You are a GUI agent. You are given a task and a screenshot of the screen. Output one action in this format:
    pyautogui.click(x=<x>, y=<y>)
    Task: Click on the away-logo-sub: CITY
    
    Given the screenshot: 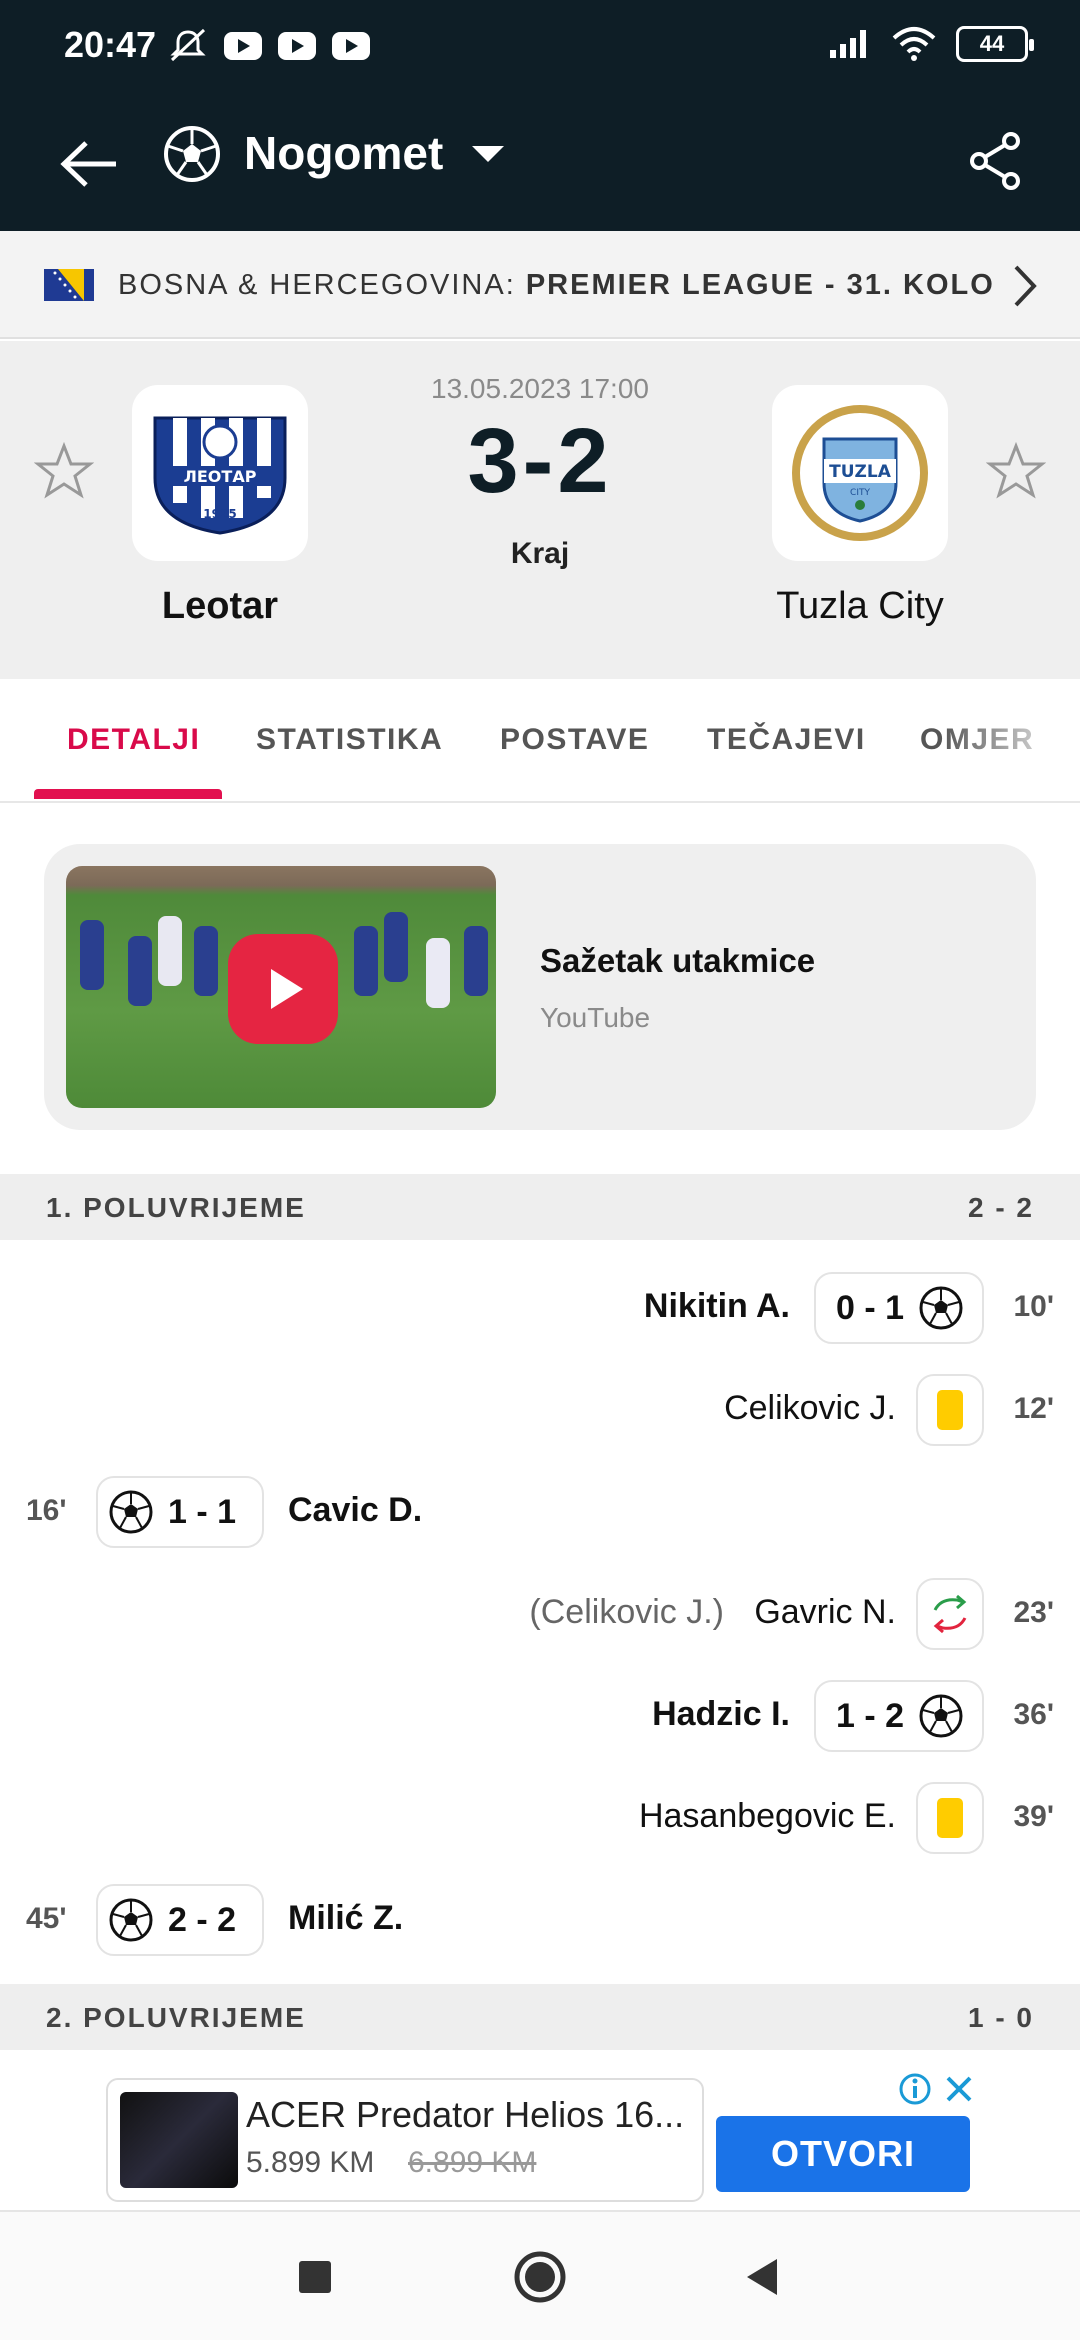 What is the action you would take?
    pyautogui.click(x=860, y=493)
    